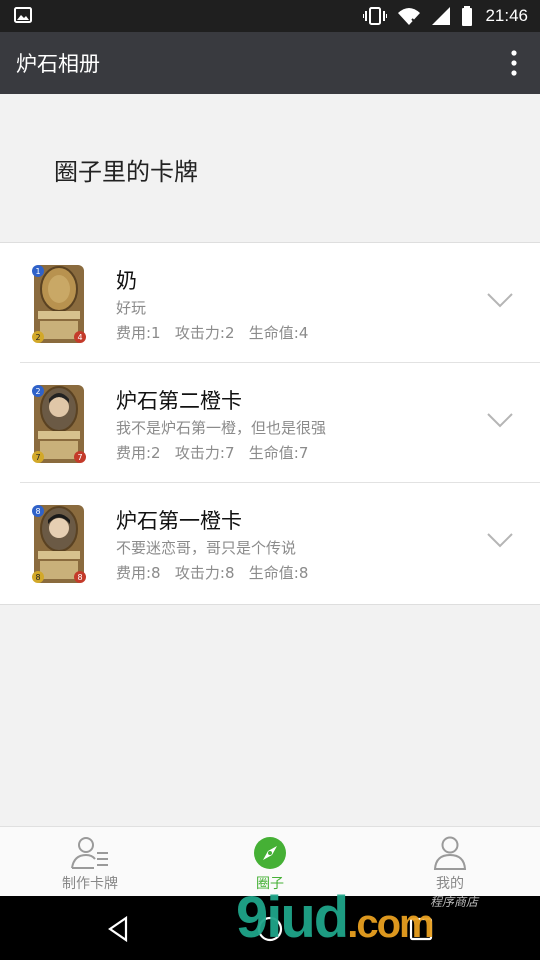 This screenshot has width=540, height=960. What do you see at coordinates (37, 511) in the screenshot?
I see `card-cost-gem: 8` at bounding box center [37, 511].